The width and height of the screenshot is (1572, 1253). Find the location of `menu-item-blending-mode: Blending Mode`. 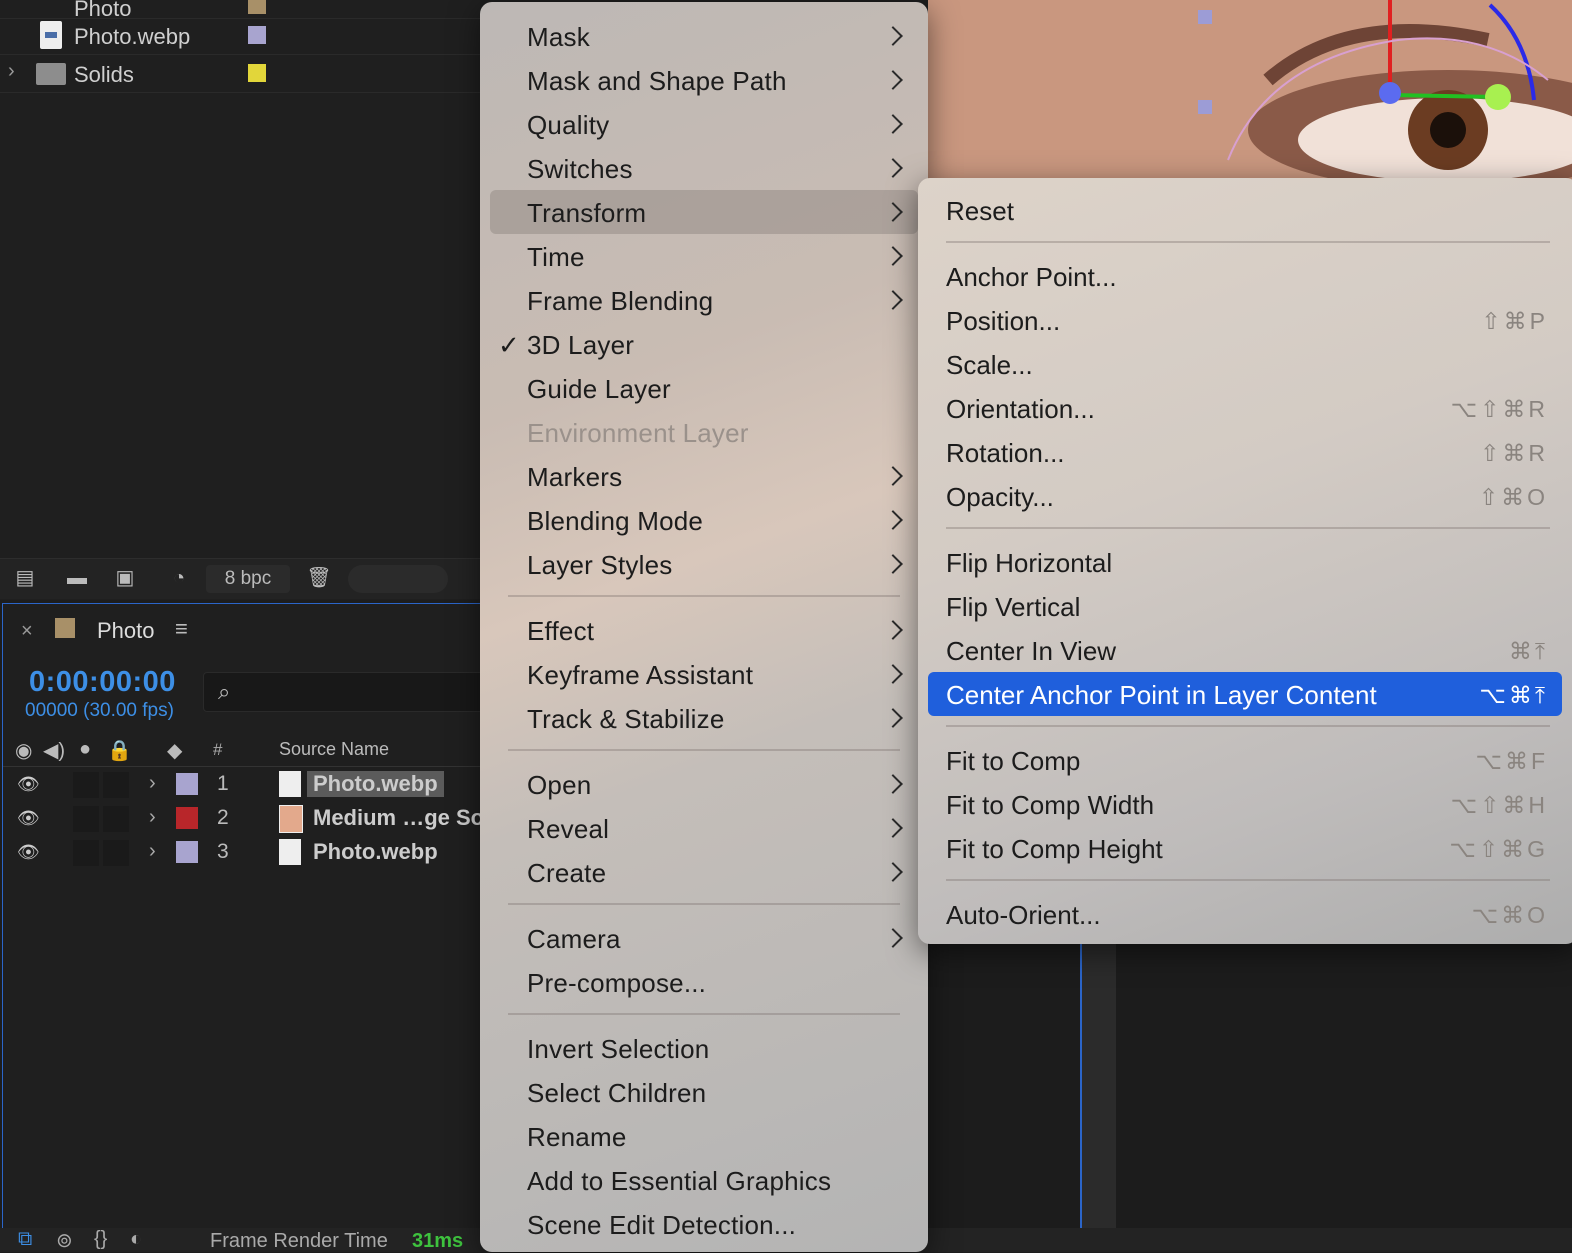

menu-item-blending-mode: Blending Mode is located at coordinates (704, 520).